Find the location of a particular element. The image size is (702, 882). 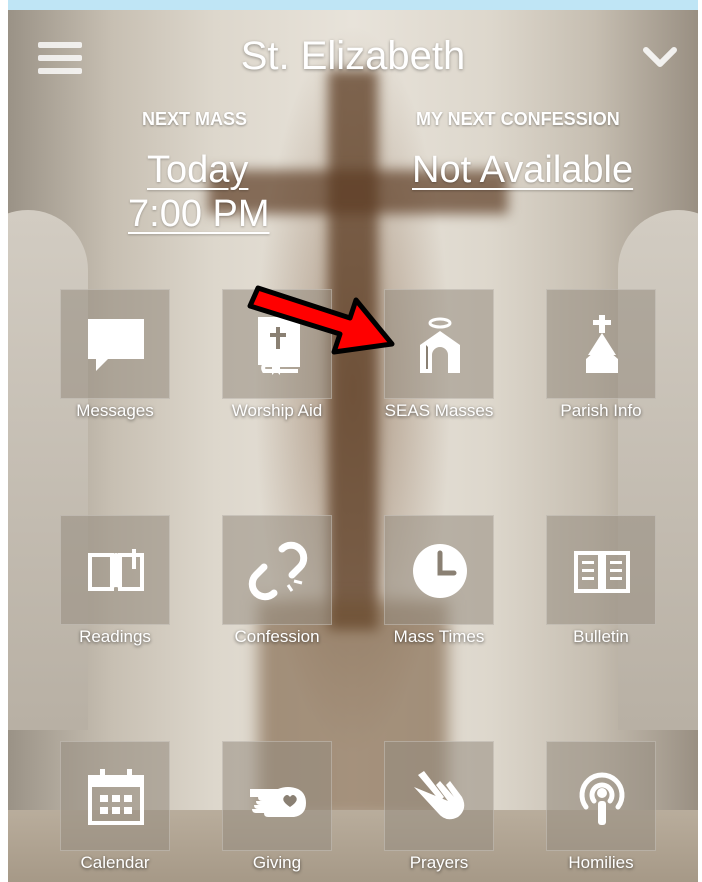

tile-prayers: Prayers is located at coordinates (439, 811).